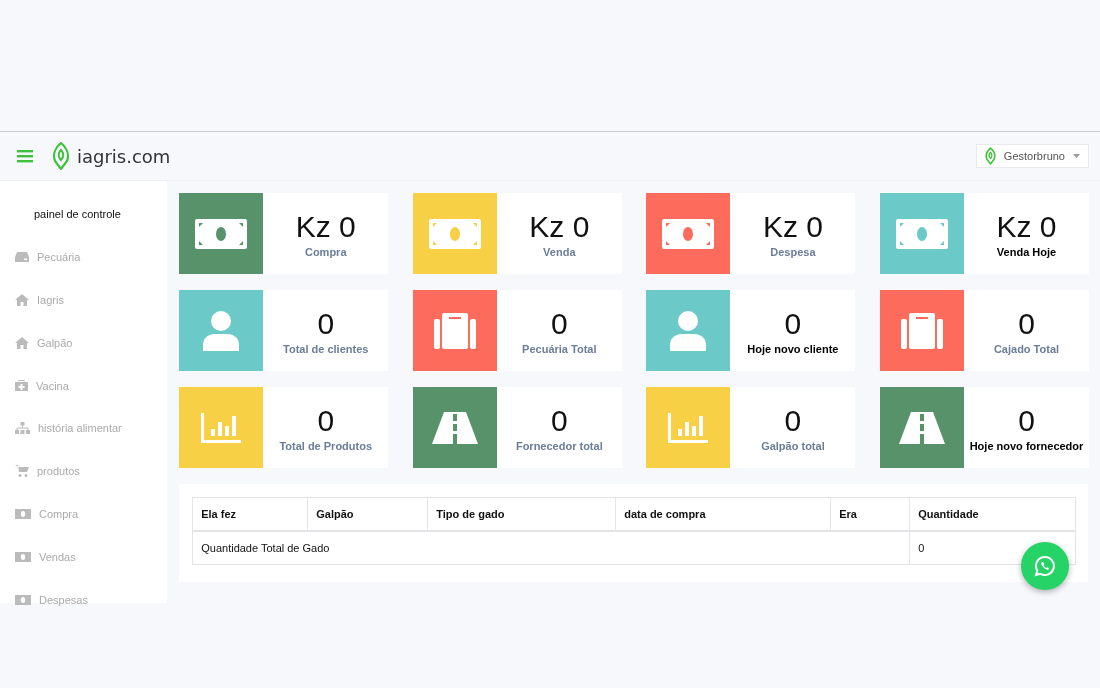 The image size is (1100, 688). What do you see at coordinates (84, 300) in the screenshot?
I see `sidebar-item: Iagris` at bounding box center [84, 300].